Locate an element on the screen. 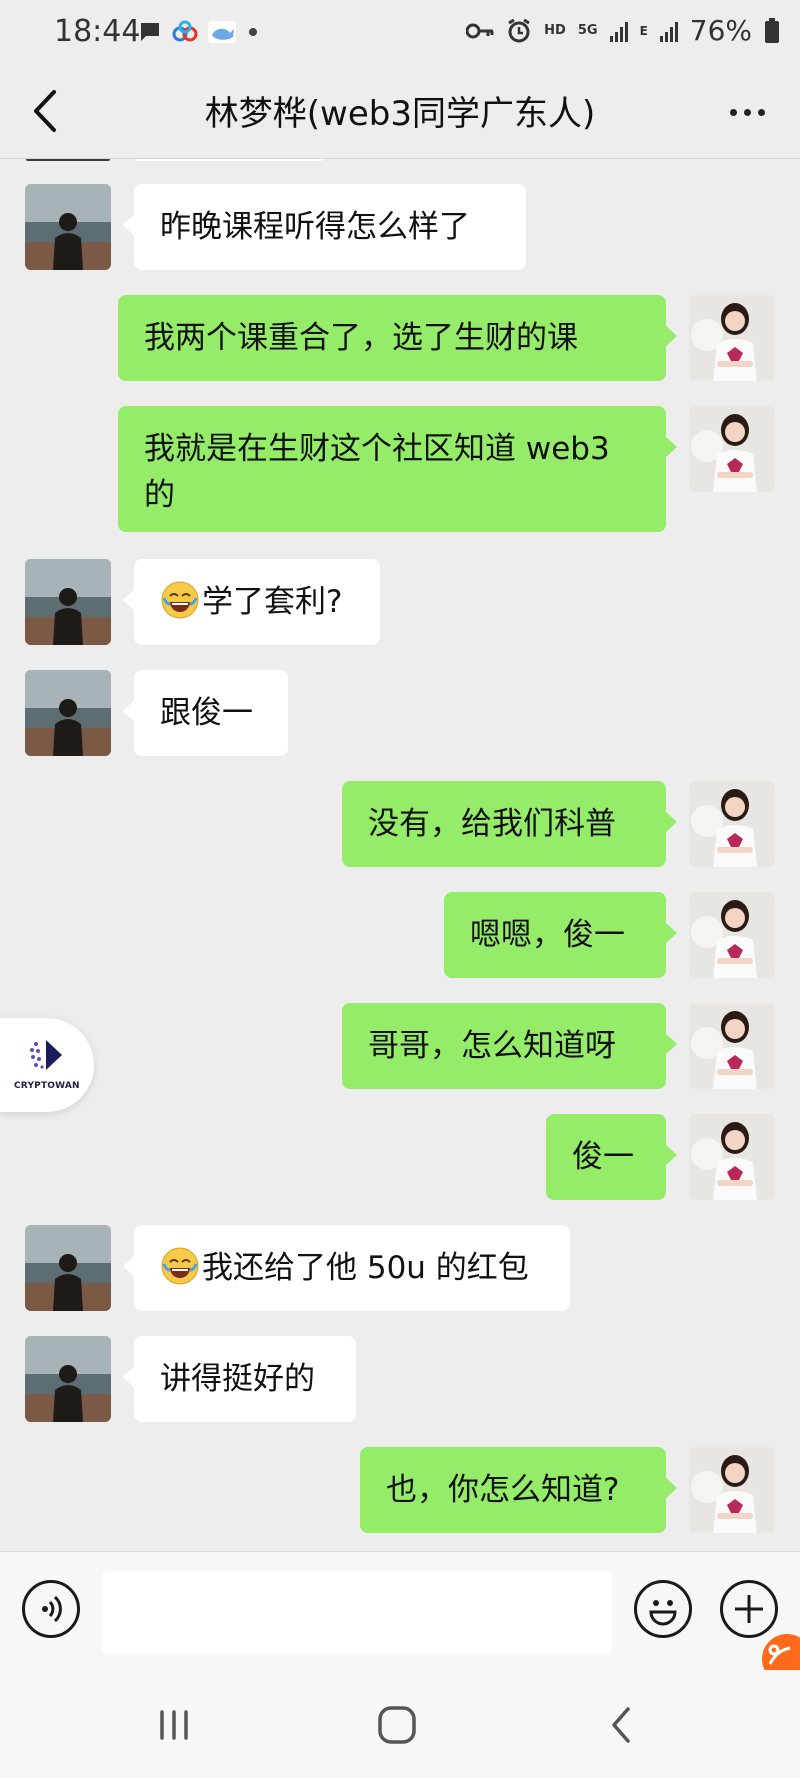  alarm-icon is located at coordinates (519, 30).